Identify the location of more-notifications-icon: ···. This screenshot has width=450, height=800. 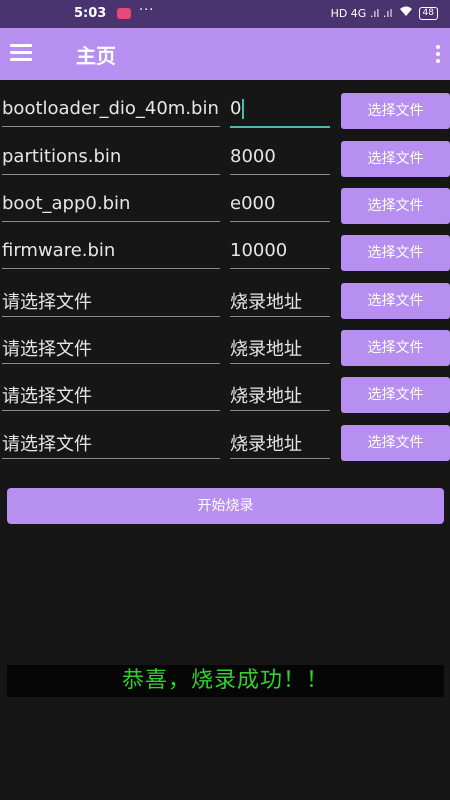
(147, 10).